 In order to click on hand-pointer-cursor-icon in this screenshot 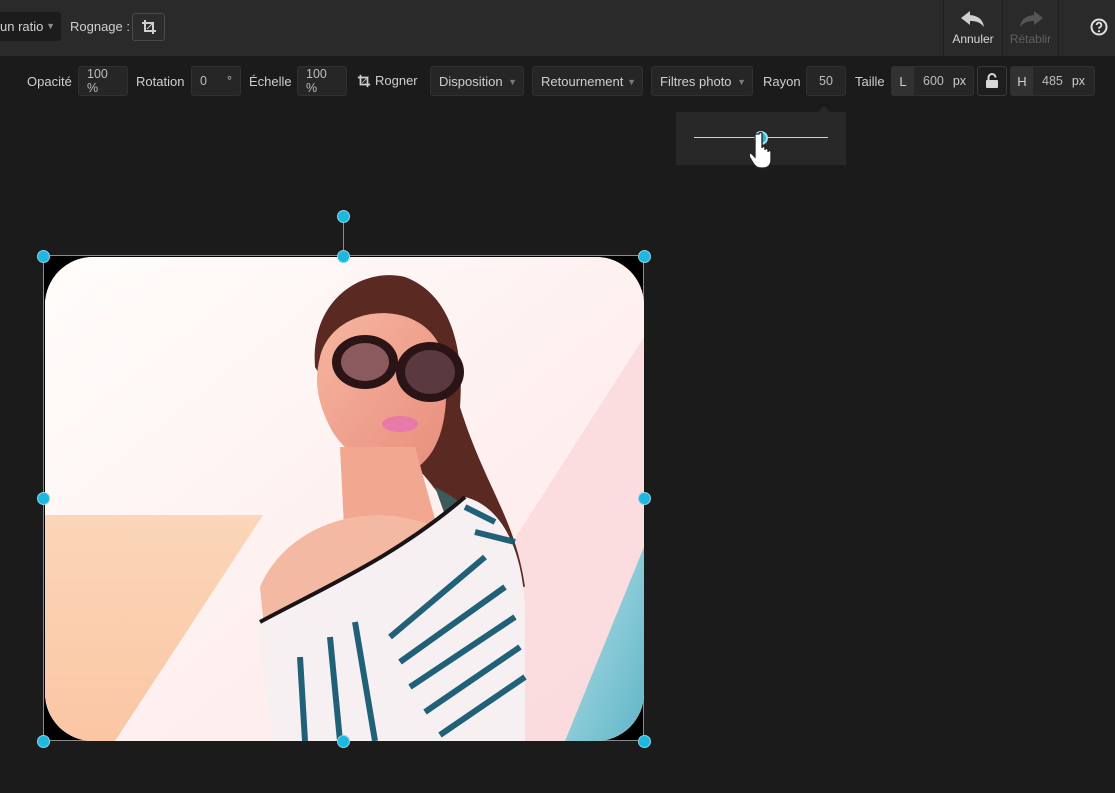, I will do `click(761, 150)`.